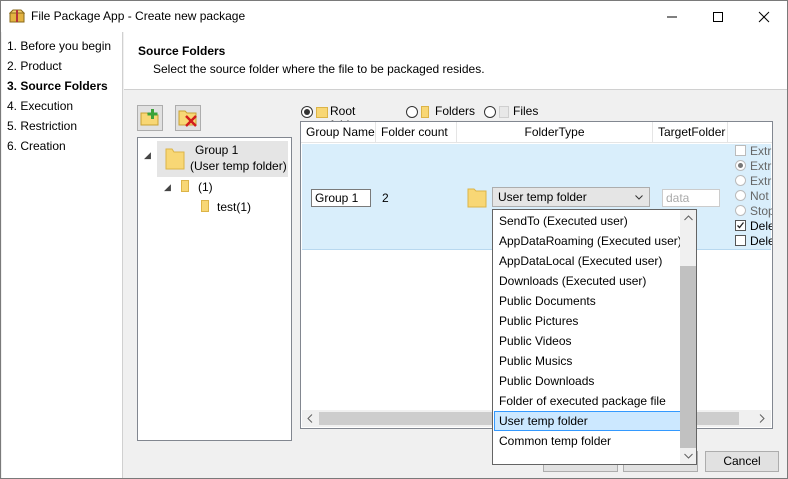 The height and width of the screenshot is (479, 788). What do you see at coordinates (504, 112) in the screenshot?
I see `file-icon` at bounding box center [504, 112].